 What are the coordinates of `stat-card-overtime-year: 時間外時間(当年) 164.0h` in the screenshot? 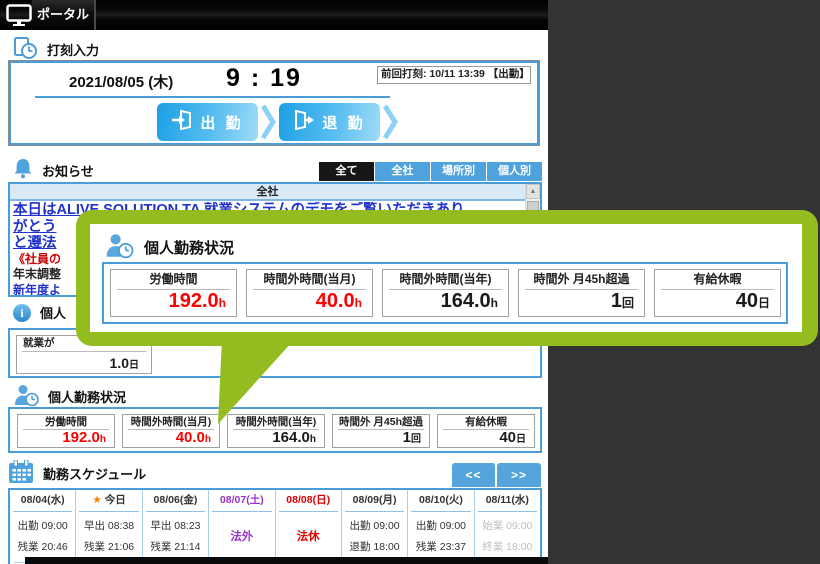 It's located at (445, 293).